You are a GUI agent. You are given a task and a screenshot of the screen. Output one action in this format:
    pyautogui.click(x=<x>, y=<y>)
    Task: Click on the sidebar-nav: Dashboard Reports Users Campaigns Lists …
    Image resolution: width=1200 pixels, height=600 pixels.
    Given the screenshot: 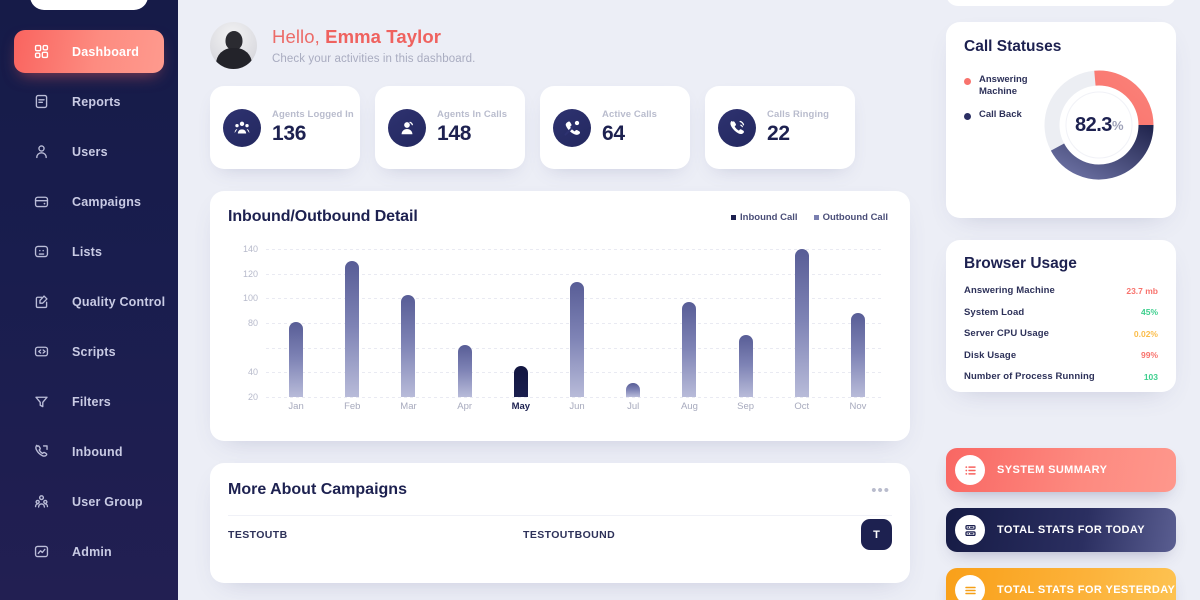 What is the action you would take?
    pyautogui.click(x=89, y=305)
    